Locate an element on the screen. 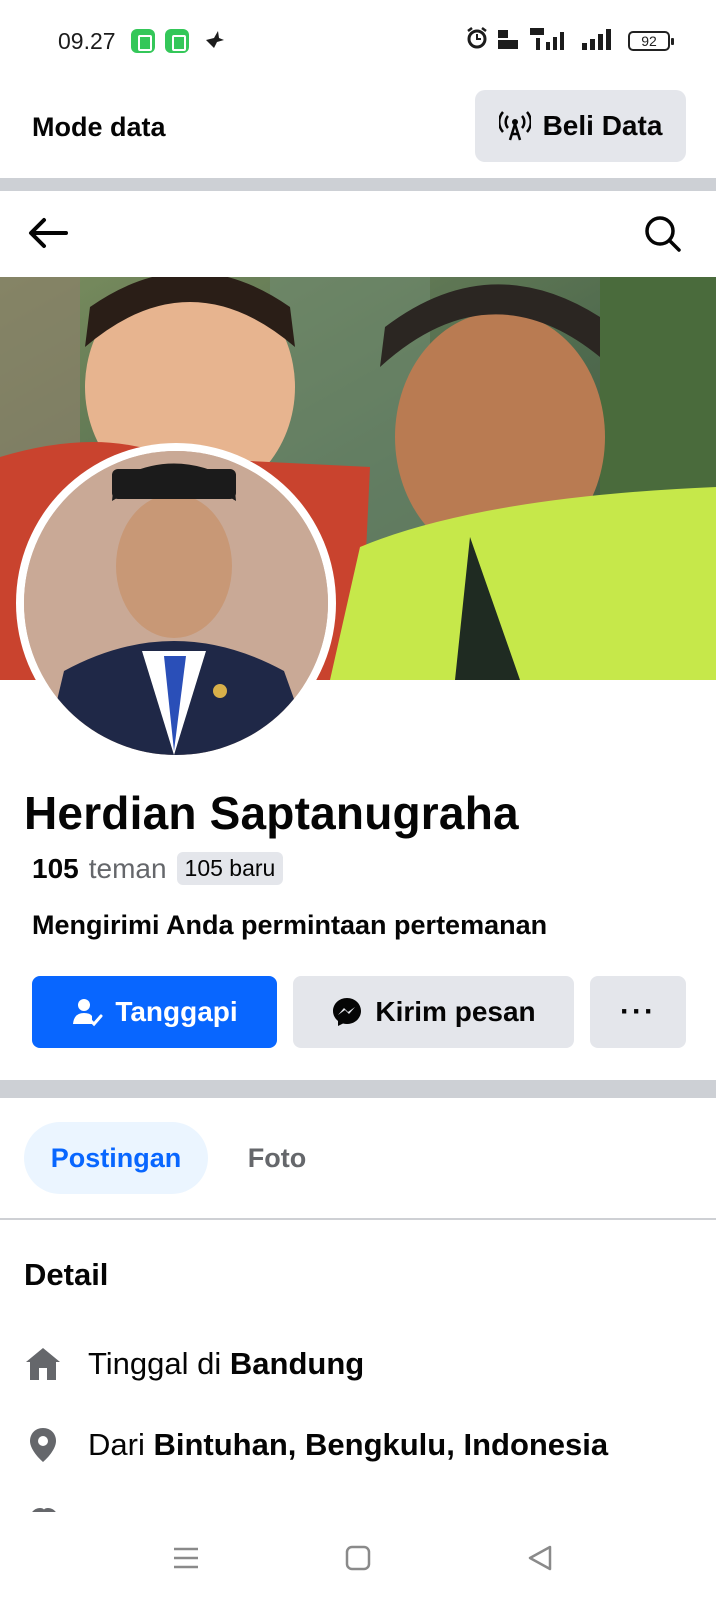  square-icon is located at coordinates (358, 1558).